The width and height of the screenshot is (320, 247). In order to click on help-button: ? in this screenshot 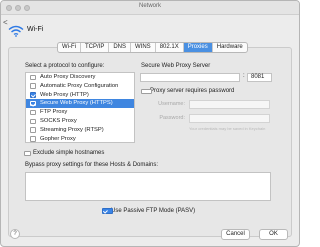, I will do `click(15, 234)`.